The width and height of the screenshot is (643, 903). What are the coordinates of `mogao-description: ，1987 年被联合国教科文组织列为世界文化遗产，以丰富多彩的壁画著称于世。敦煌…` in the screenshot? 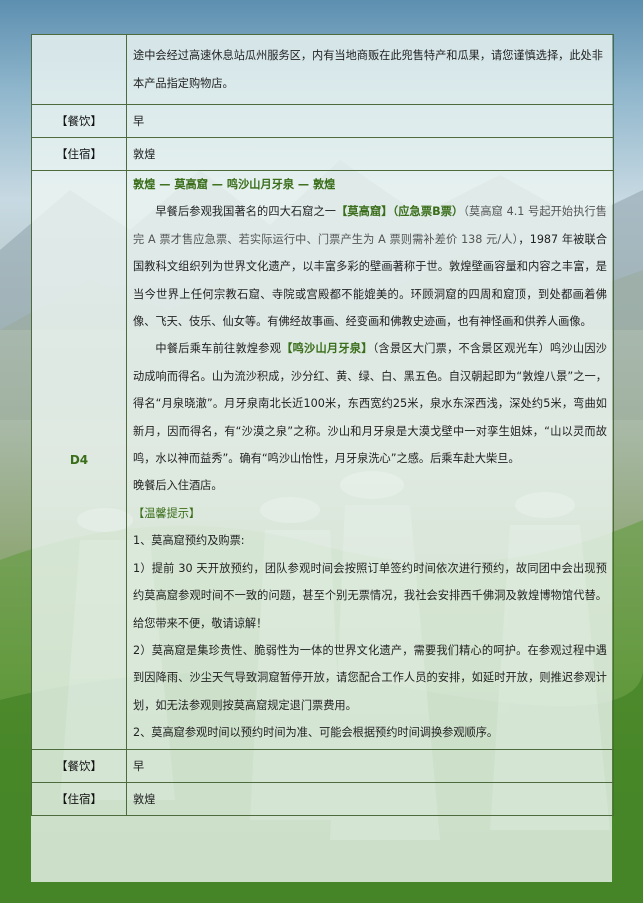 It's located at (370, 280).